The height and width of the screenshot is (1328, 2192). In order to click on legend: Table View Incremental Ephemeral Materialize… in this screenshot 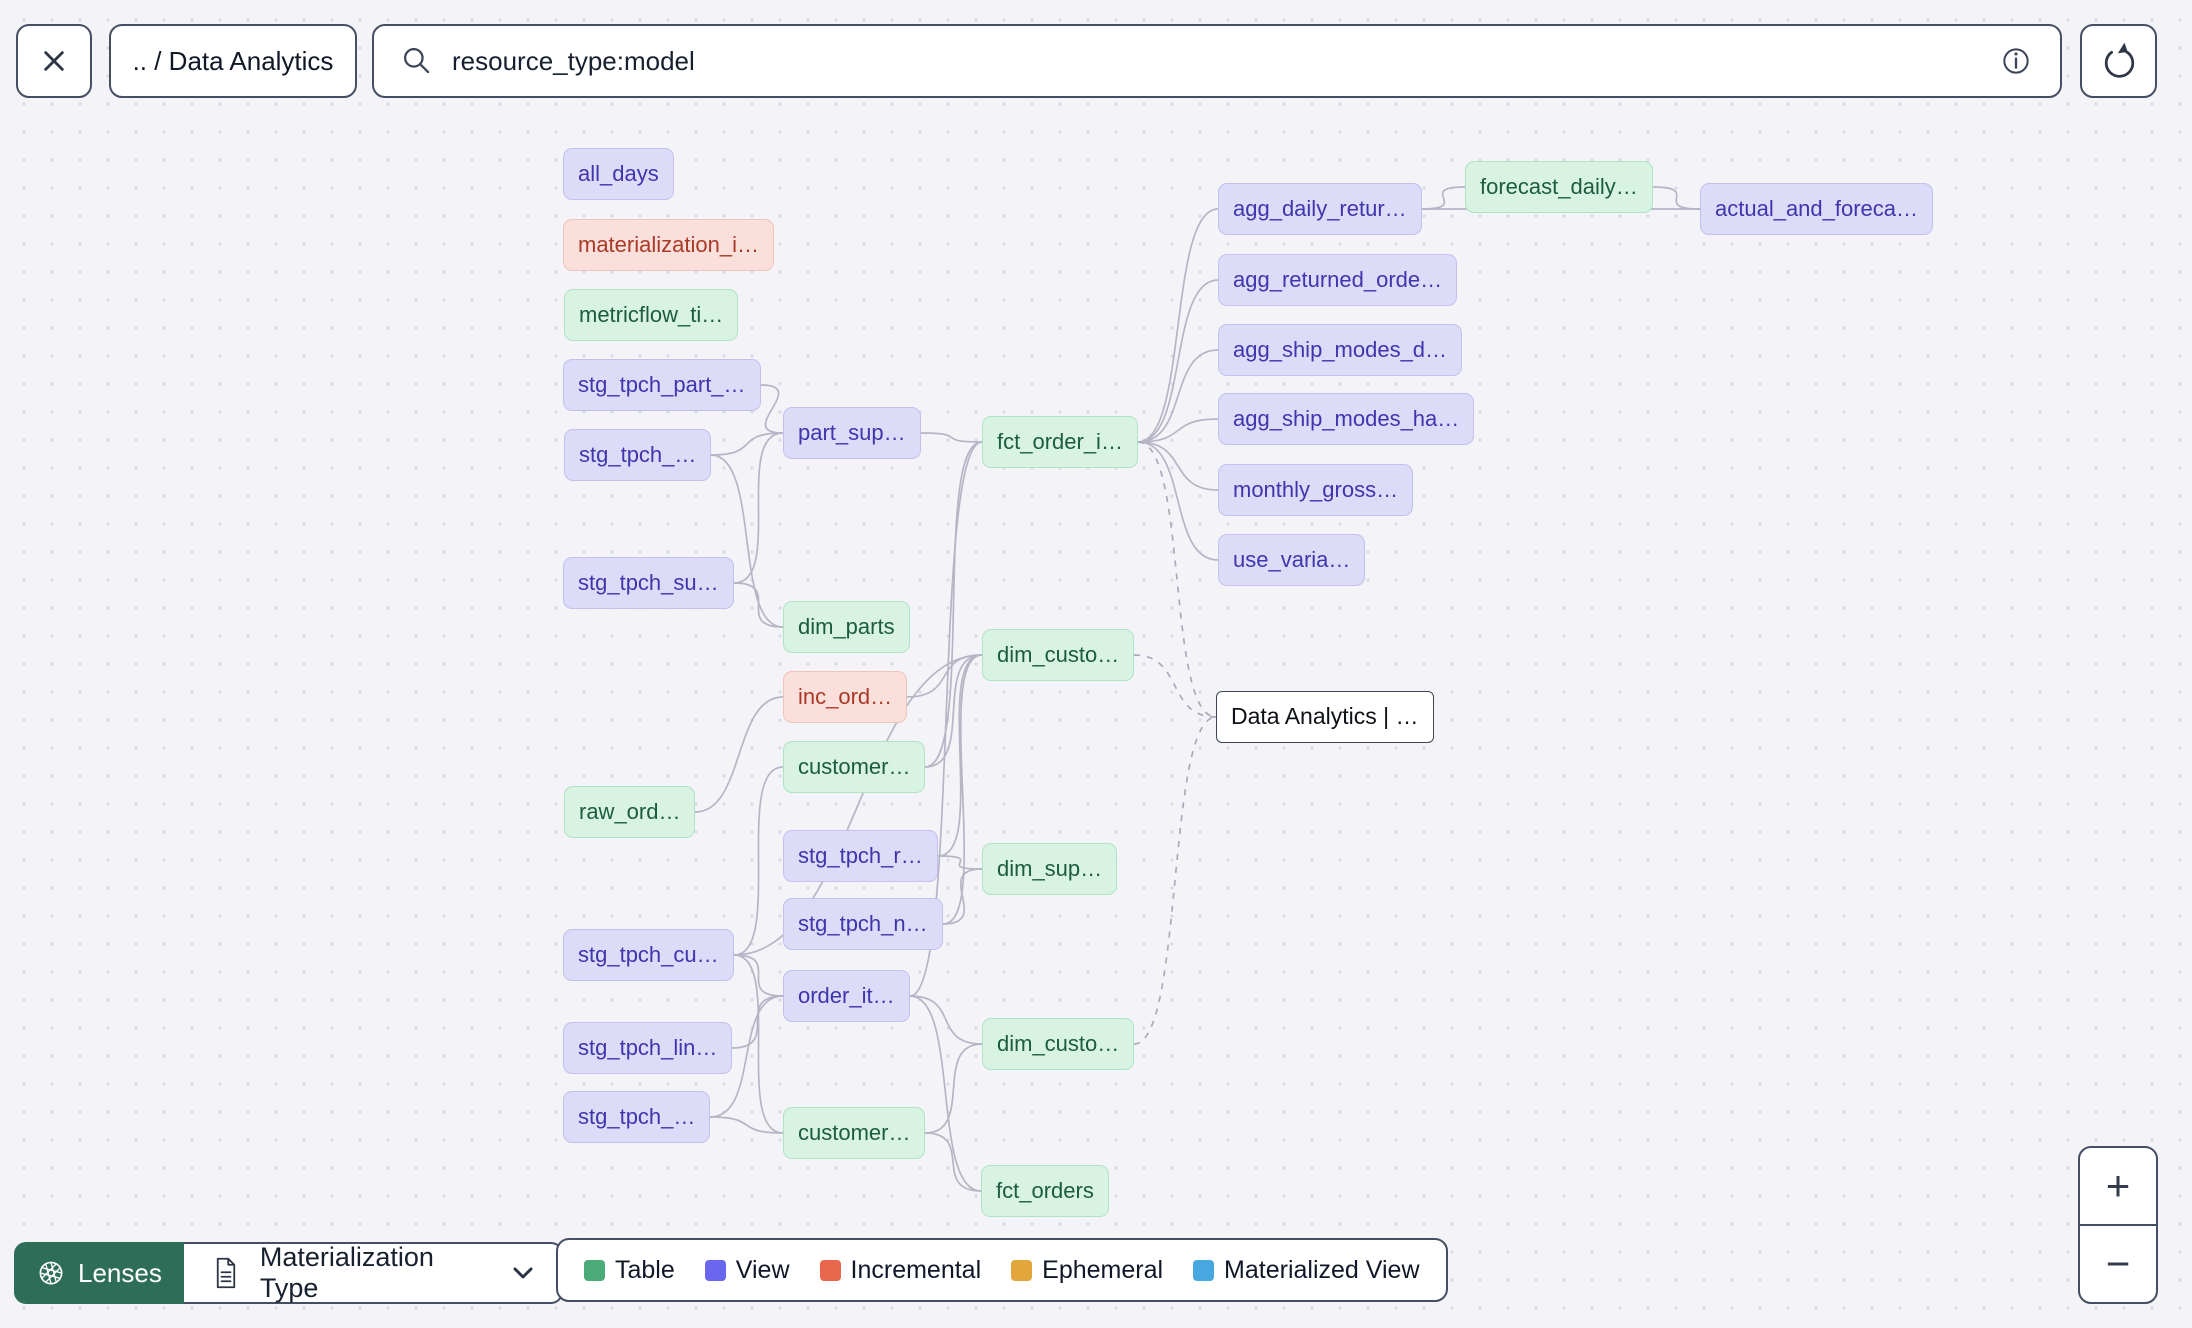, I will do `click(1002, 1270)`.